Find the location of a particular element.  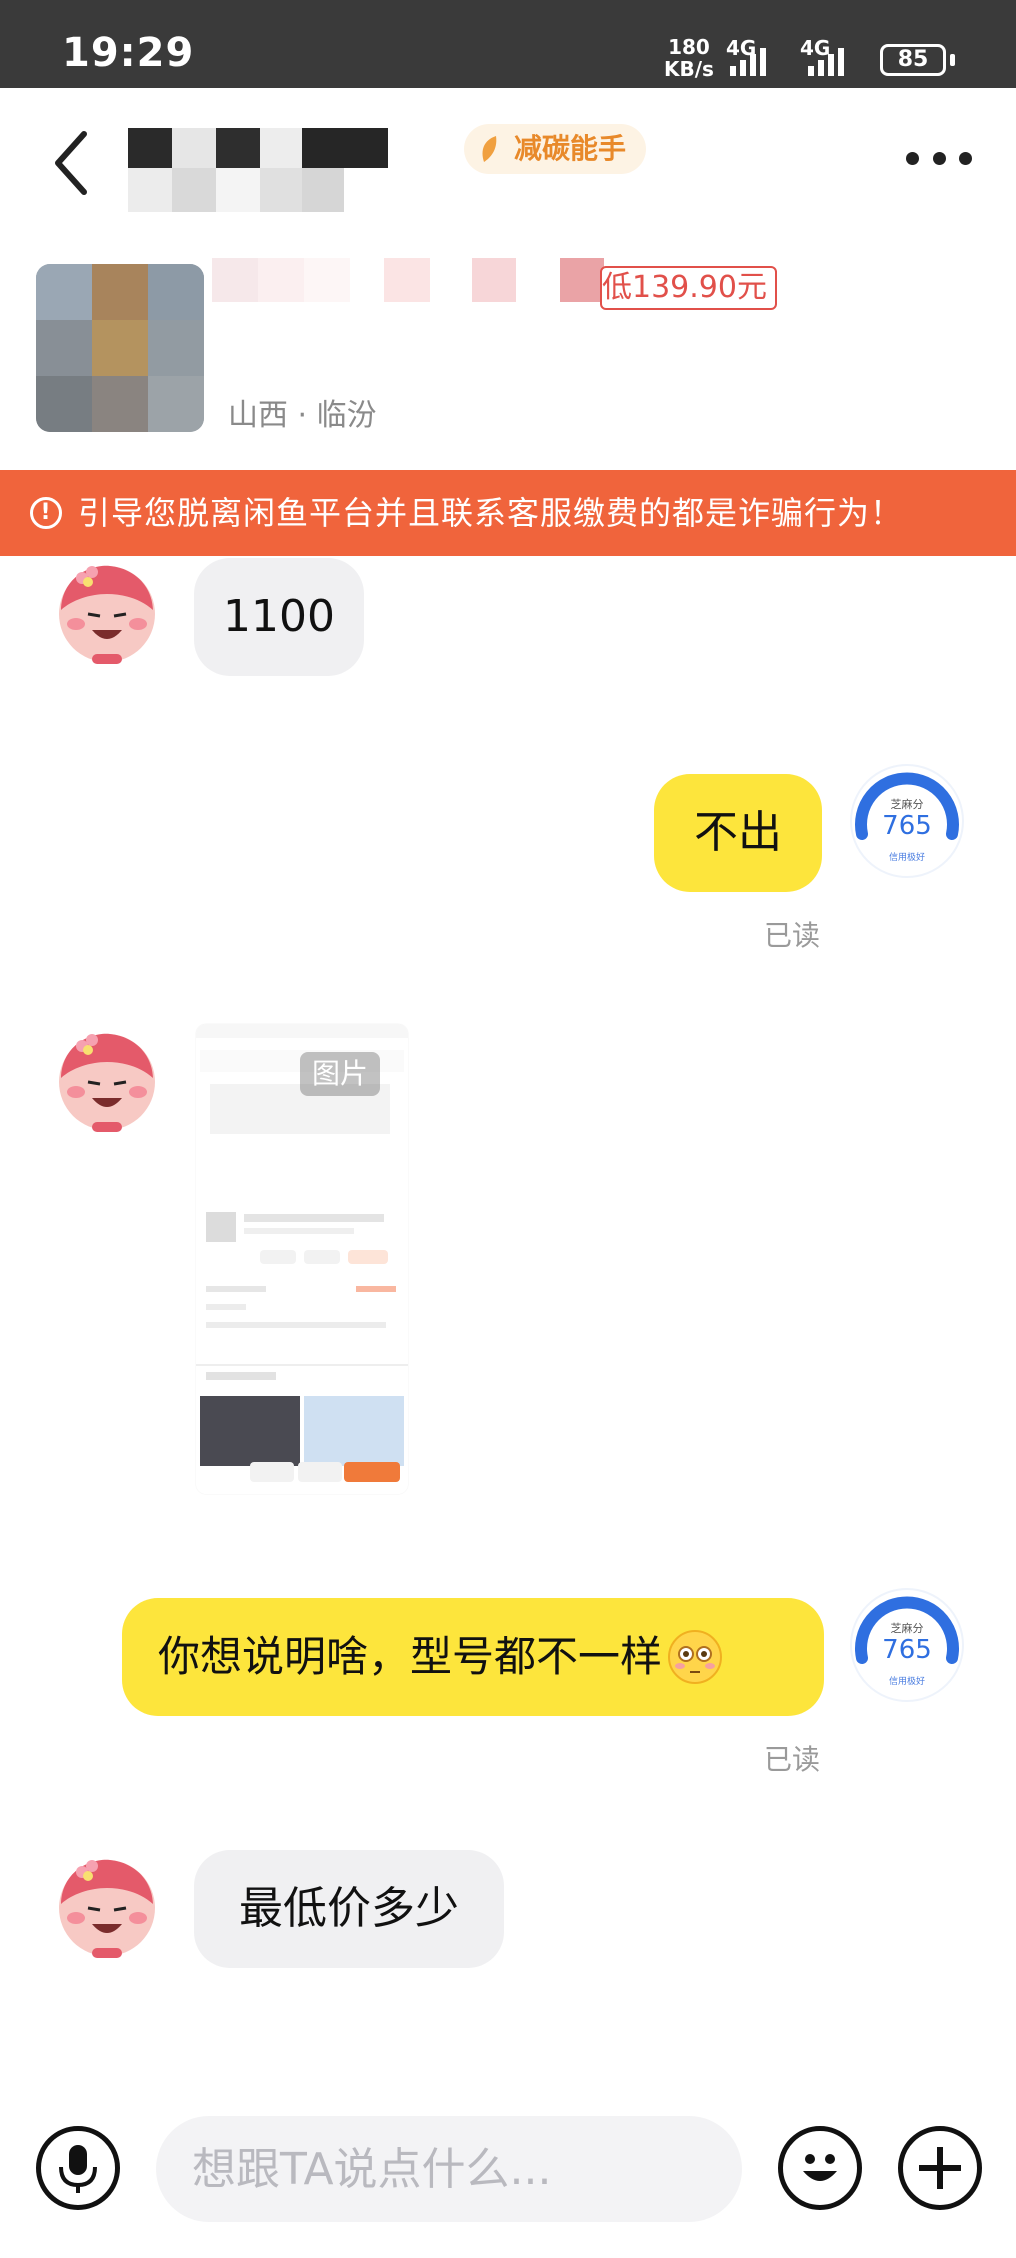

message-input is located at coordinates (449, 2169).